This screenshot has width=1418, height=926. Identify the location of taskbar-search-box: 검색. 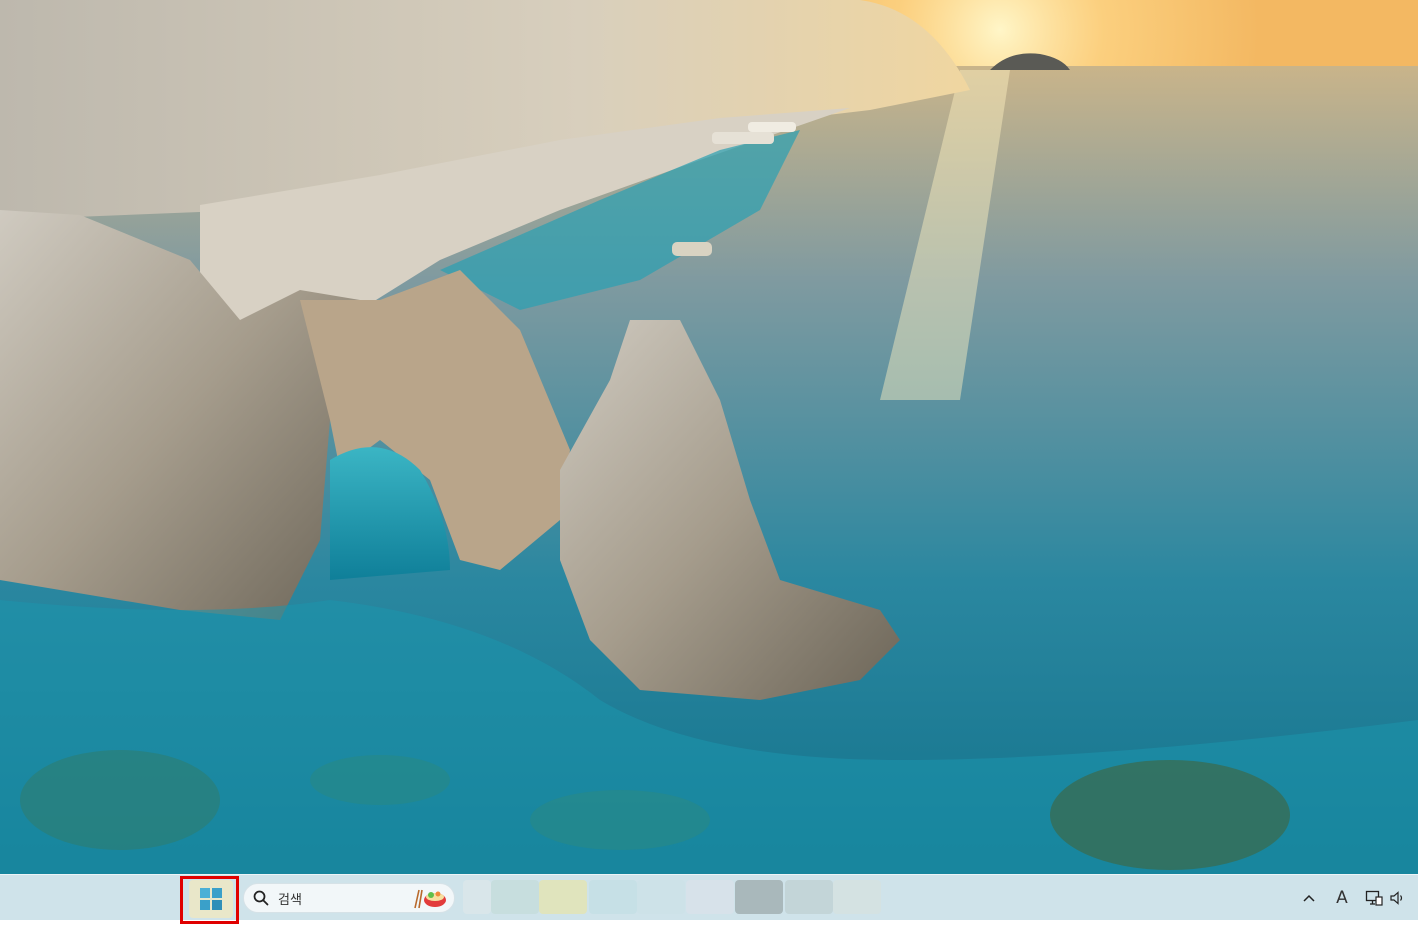
(349, 898).